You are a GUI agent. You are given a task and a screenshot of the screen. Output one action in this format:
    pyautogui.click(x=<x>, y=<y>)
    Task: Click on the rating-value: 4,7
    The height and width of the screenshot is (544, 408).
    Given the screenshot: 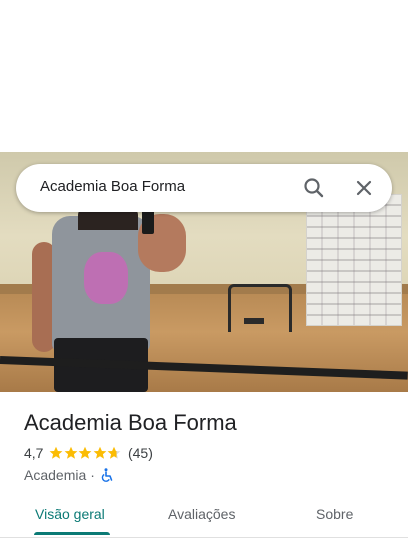 What is the action you would take?
    pyautogui.click(x=34, y=453)
    